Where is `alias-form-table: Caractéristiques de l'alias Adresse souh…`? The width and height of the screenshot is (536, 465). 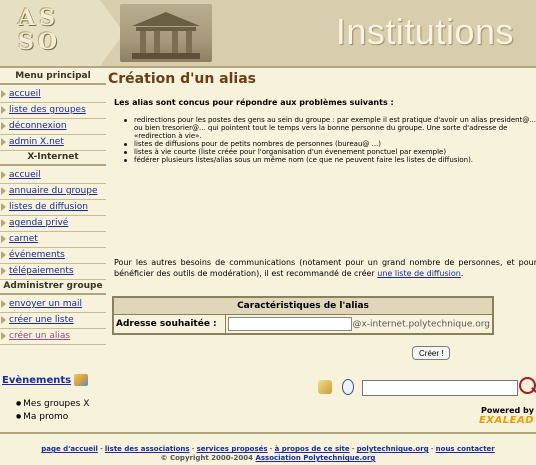 alias-form-table: Caractéristiques de l'alias Adresse souh… is located at coordinates (303, 315).